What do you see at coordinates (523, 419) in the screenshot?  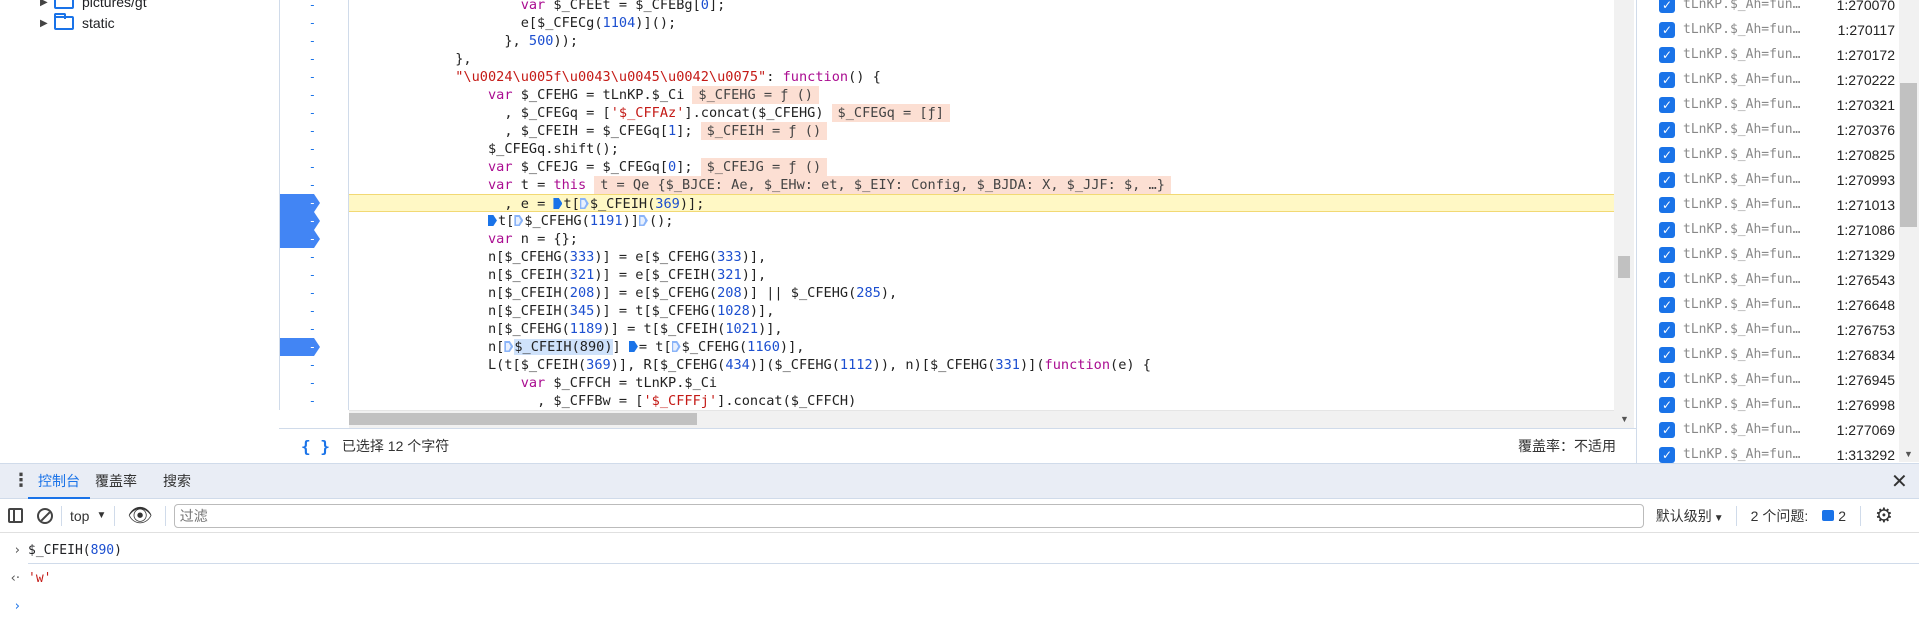 I see `editor-horizontal-scroll-thumb` at bounding box center [523, 419].